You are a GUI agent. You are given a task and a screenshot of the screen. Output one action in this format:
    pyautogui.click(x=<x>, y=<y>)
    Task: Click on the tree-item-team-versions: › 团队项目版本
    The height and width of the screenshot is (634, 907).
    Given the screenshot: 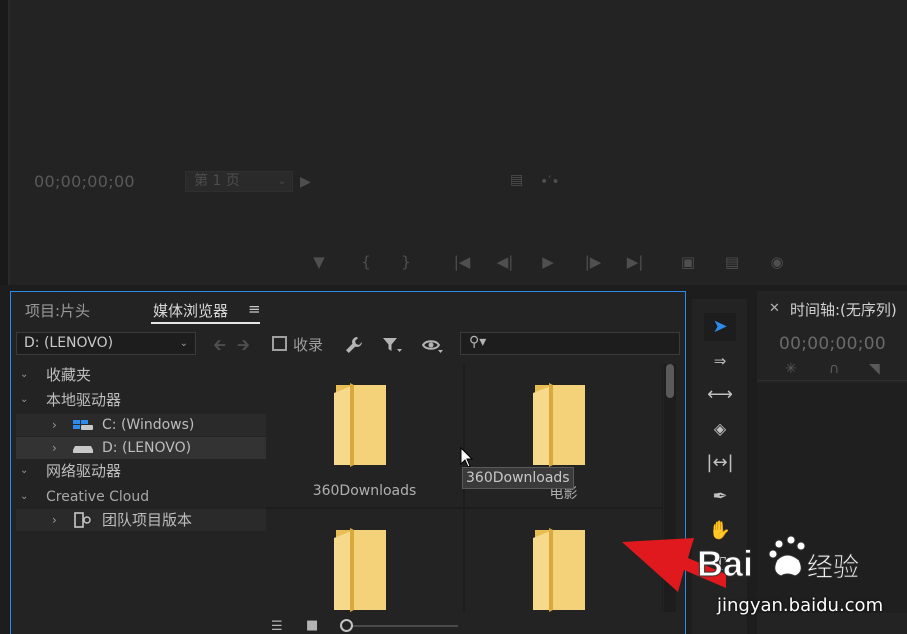 What is the action you would take?
    pyautogui.click(x=141, y=520)
    